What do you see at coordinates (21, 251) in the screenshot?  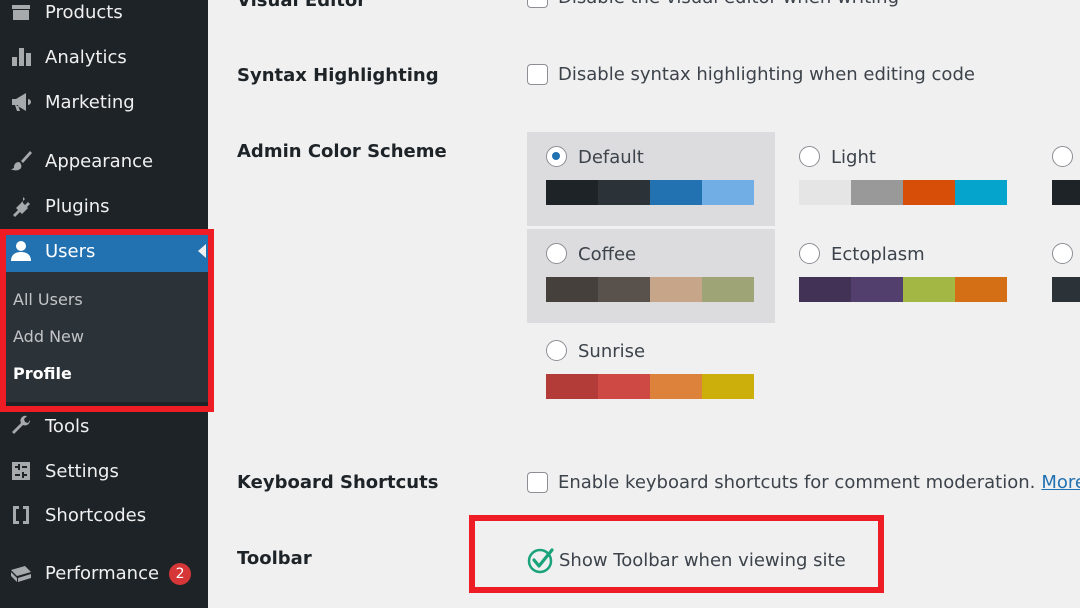 I see `user-icon` at bounding box center [21, 251].